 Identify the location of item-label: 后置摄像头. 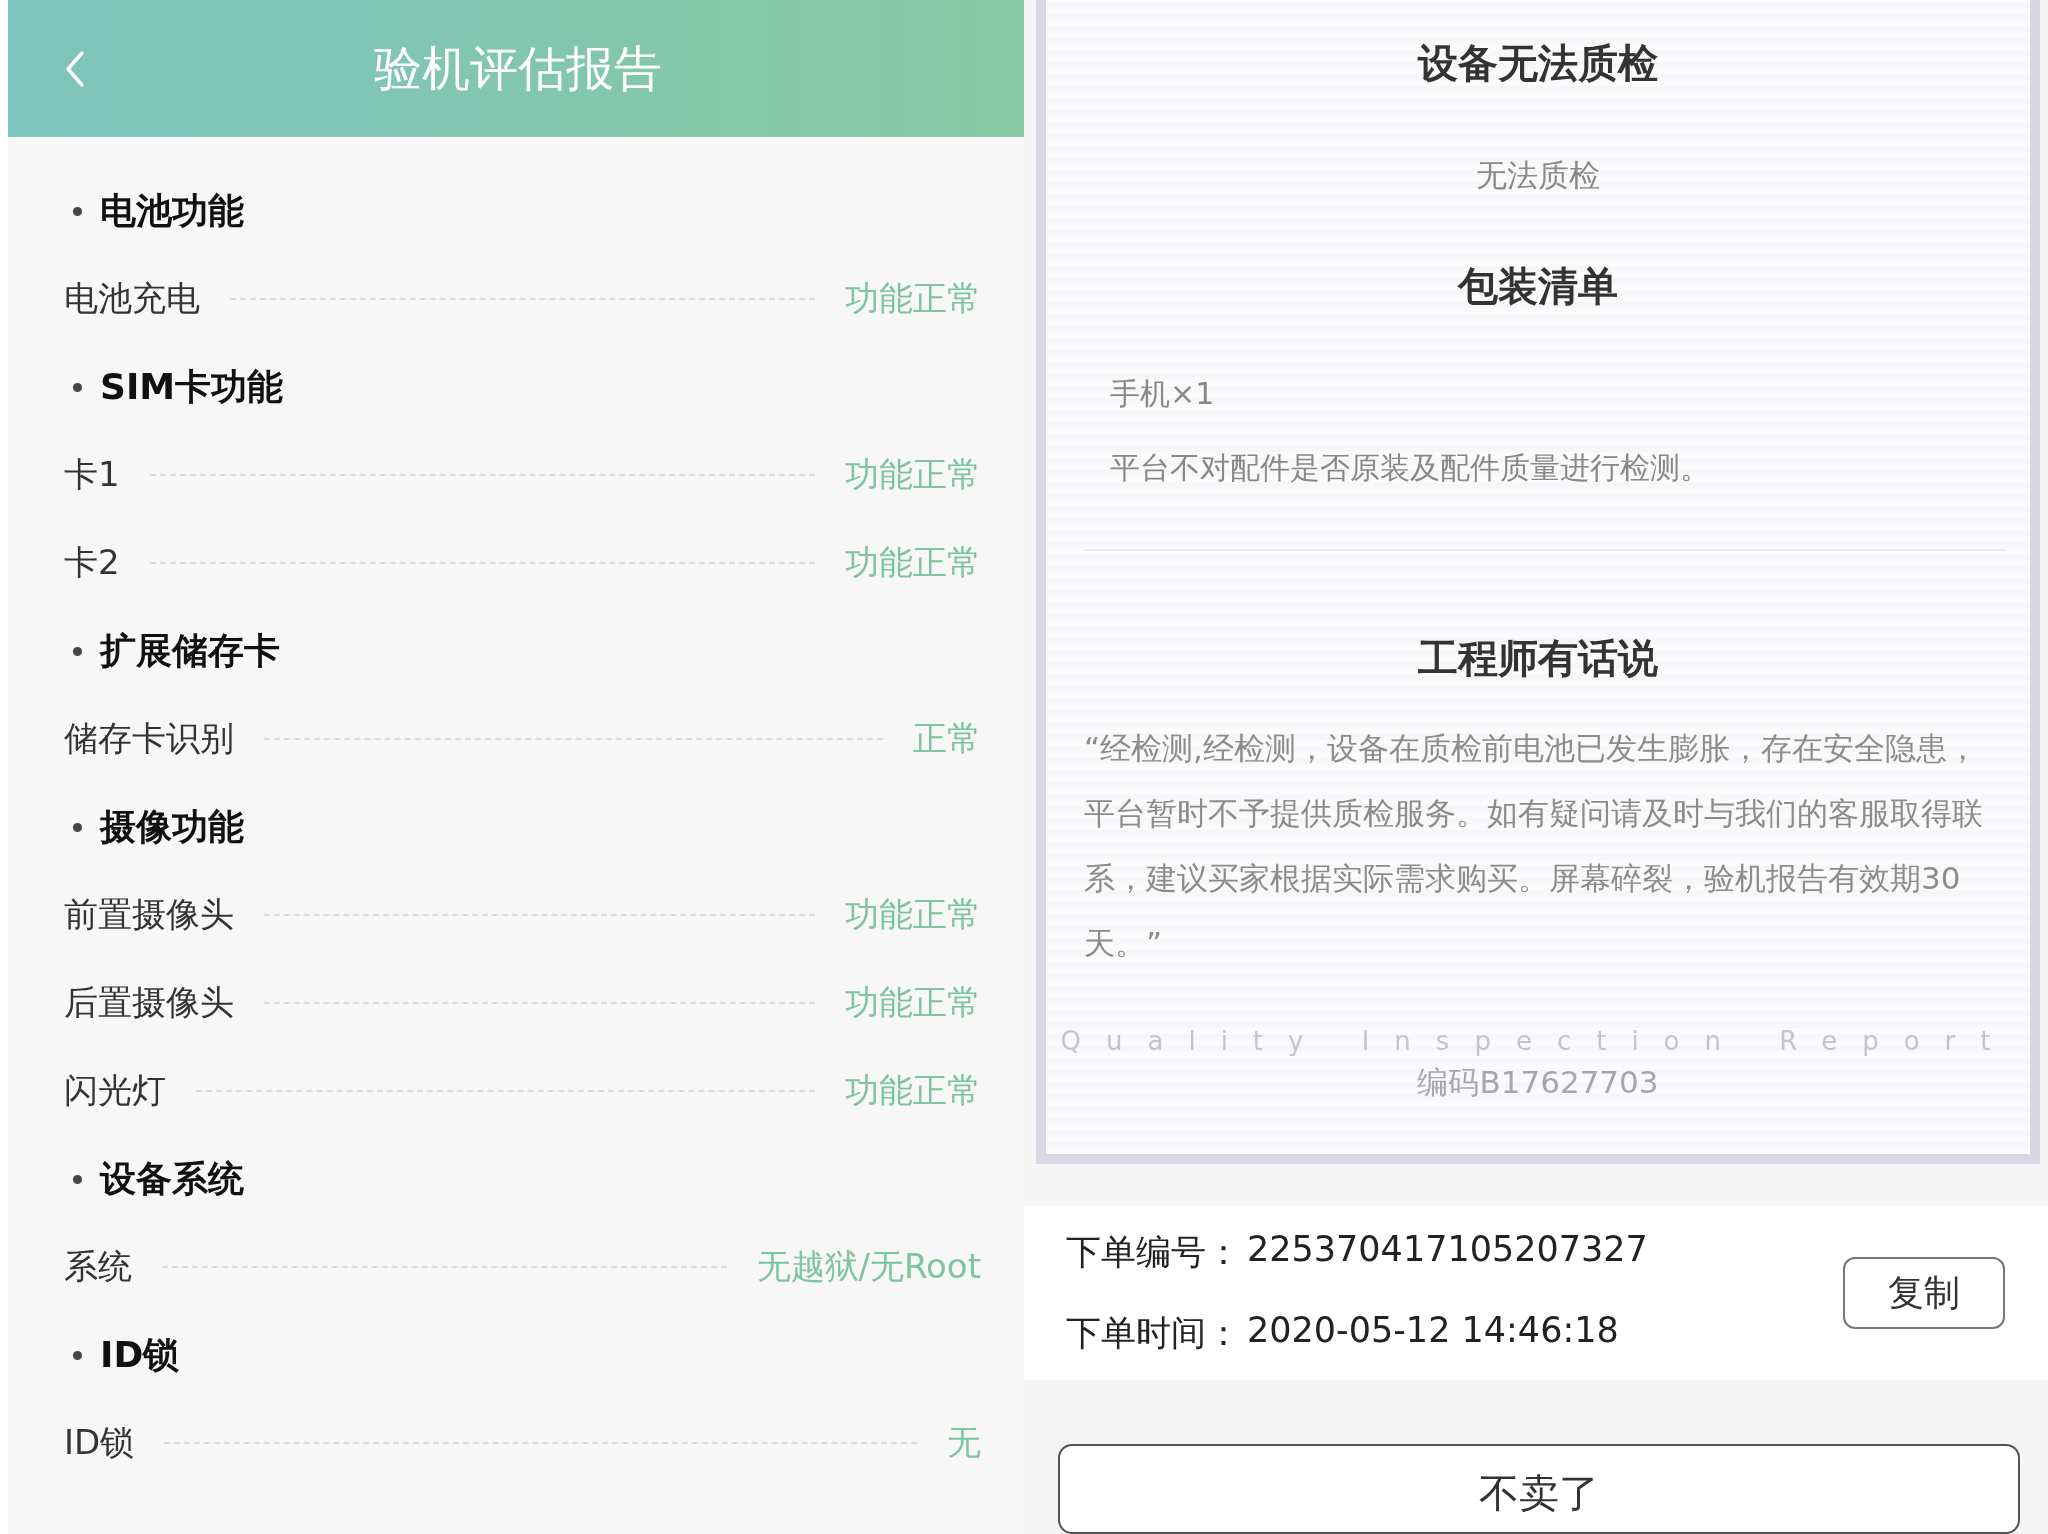
(149, 1002).